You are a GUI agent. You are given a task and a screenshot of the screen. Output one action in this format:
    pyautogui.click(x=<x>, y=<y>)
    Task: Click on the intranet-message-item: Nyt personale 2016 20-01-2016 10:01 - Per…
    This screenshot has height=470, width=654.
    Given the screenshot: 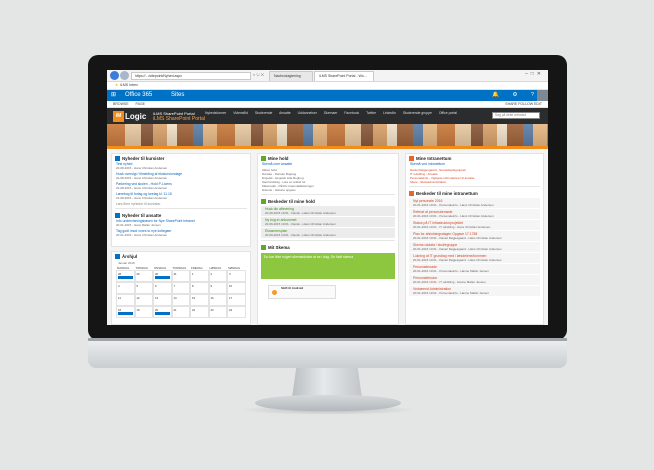 What is the action you would take?
    pyautogui.click(x=474, y=203)
    